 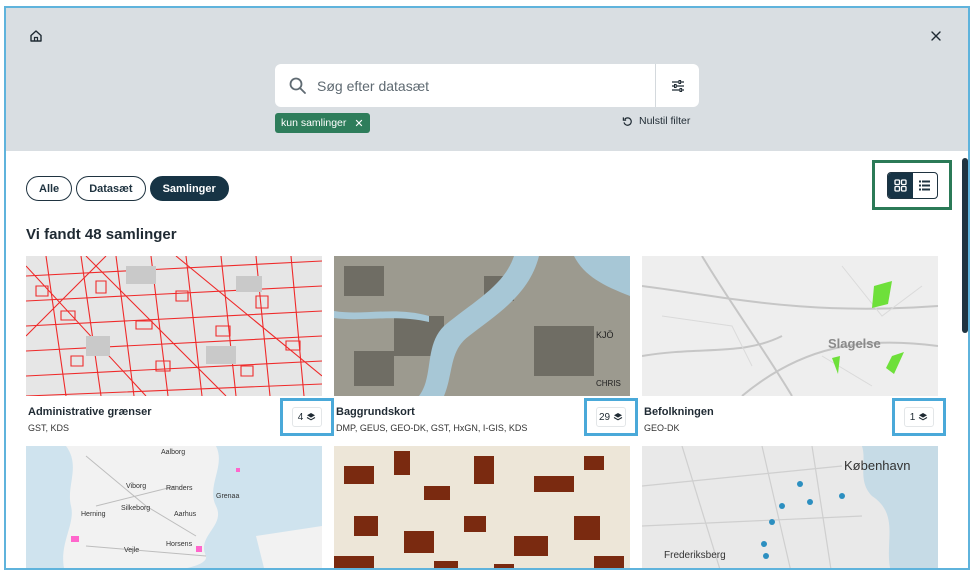 I want to click on dataset-count: 4, so click(x=300, y=417).